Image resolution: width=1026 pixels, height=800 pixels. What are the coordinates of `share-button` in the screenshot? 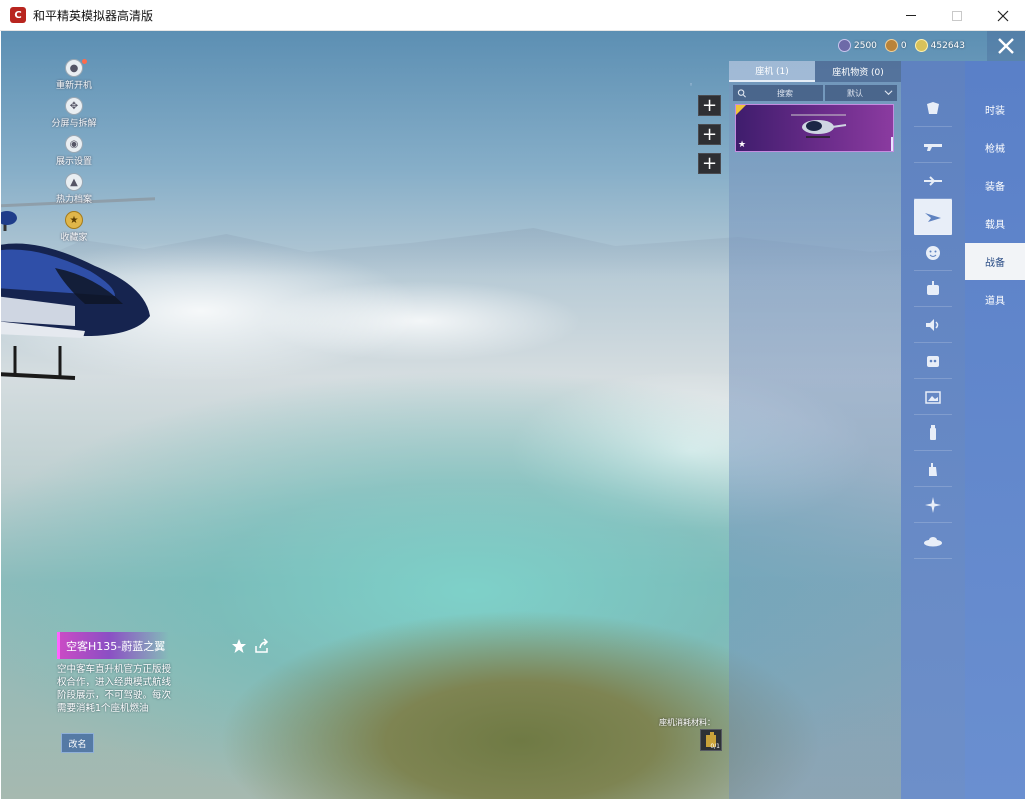 It's located at (261, 645).